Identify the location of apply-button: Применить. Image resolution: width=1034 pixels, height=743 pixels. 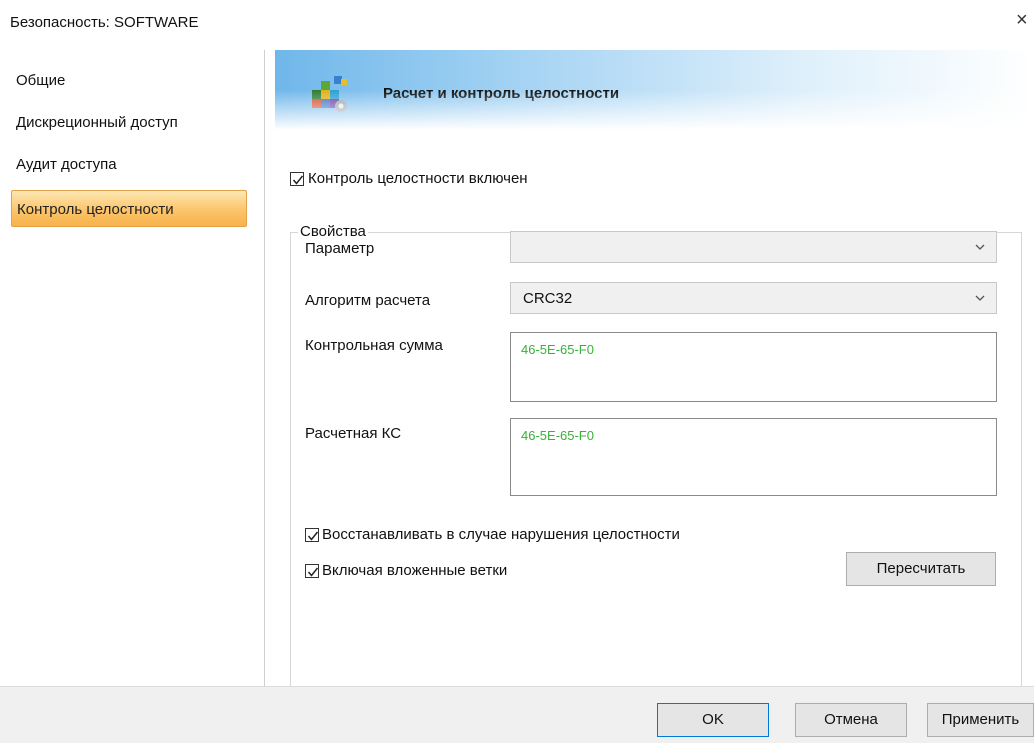
(980, 720).